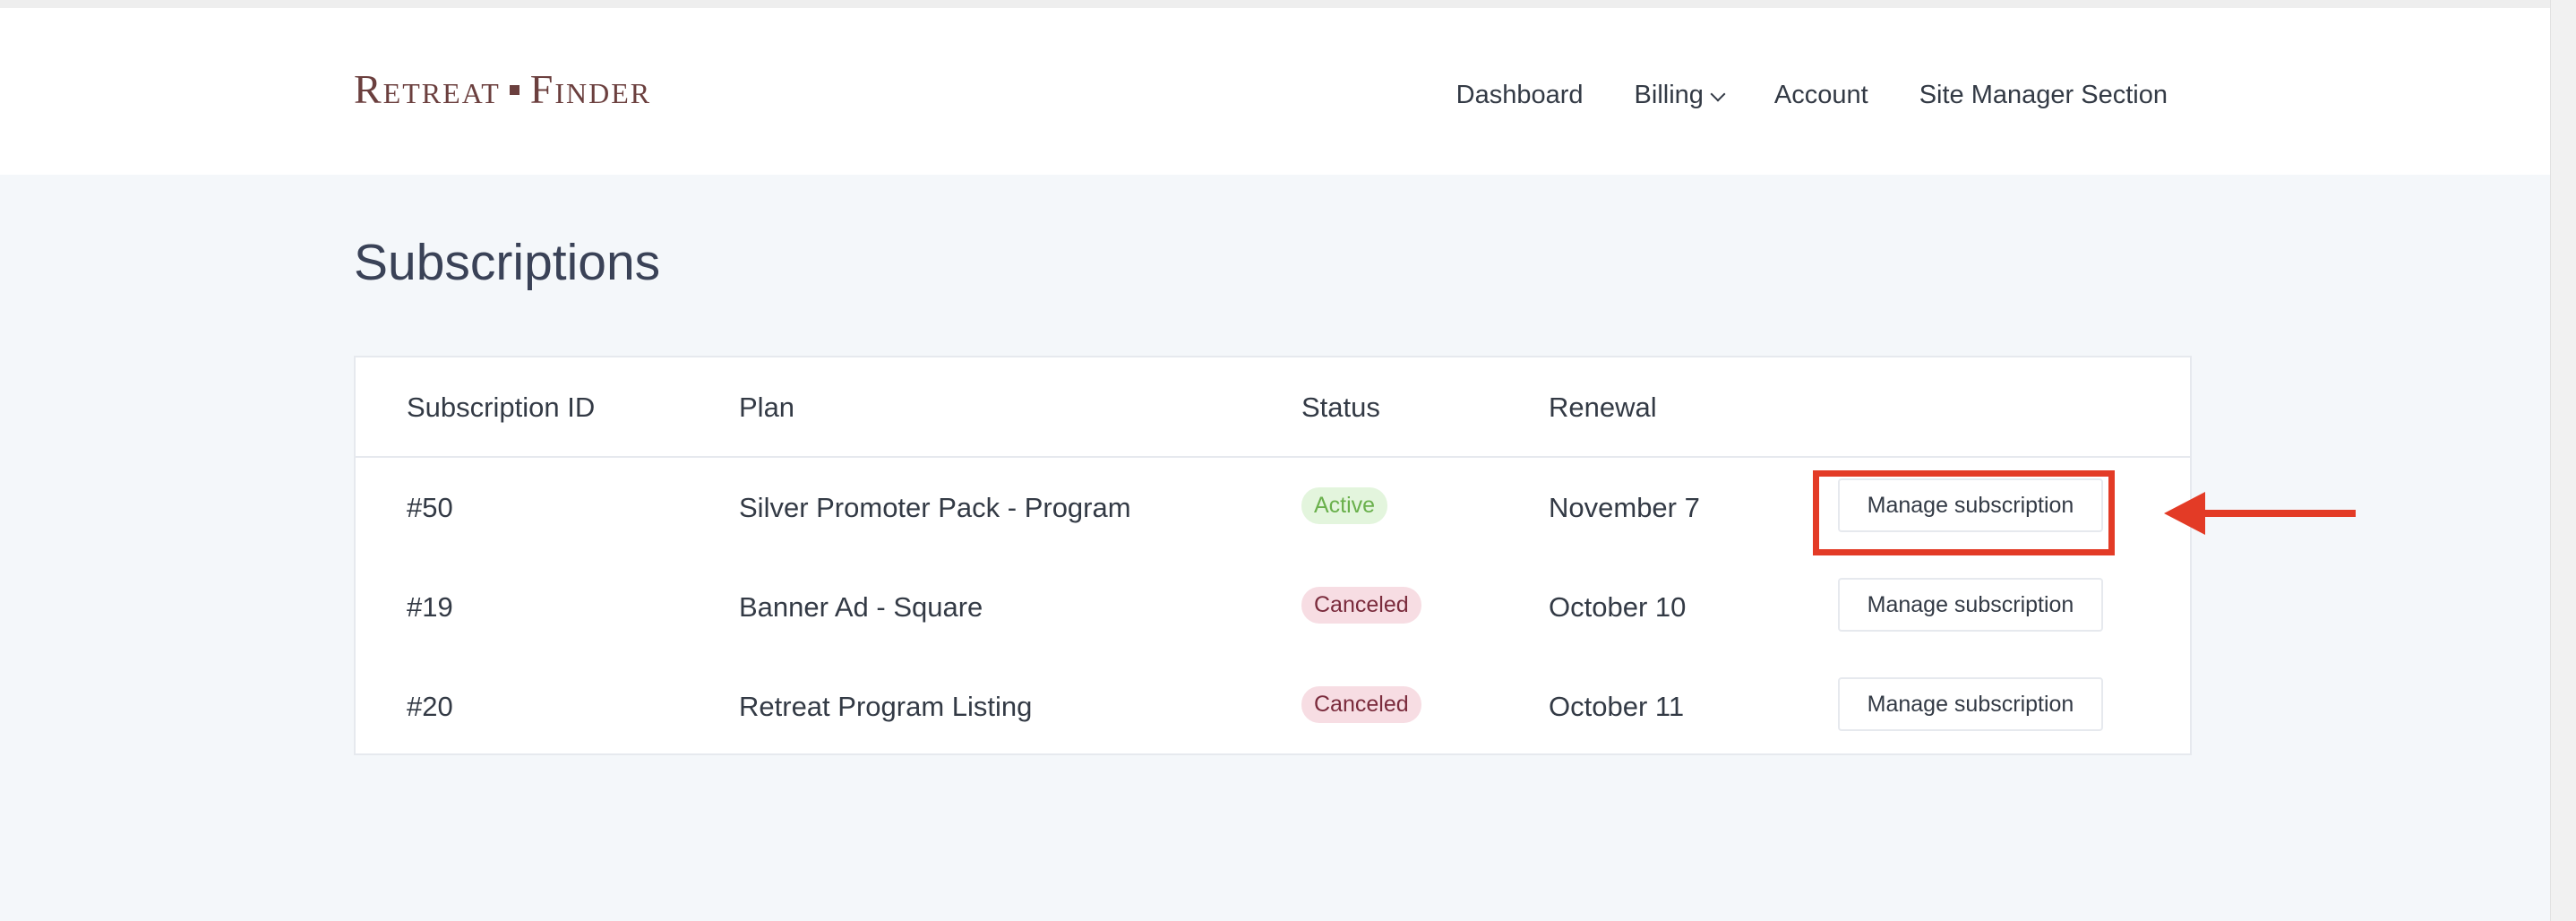  What do you see at coordinates (430, 707) in the screenshot?
I see `subscription-id: #20` at bounding box center [430, 707].